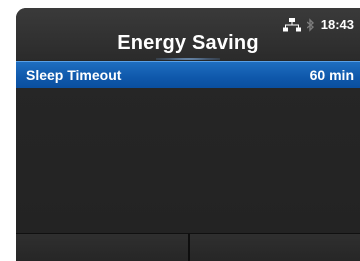  Describe the element at coordinates (188, 59) in the screenshot. I see `title-underline` at that location.